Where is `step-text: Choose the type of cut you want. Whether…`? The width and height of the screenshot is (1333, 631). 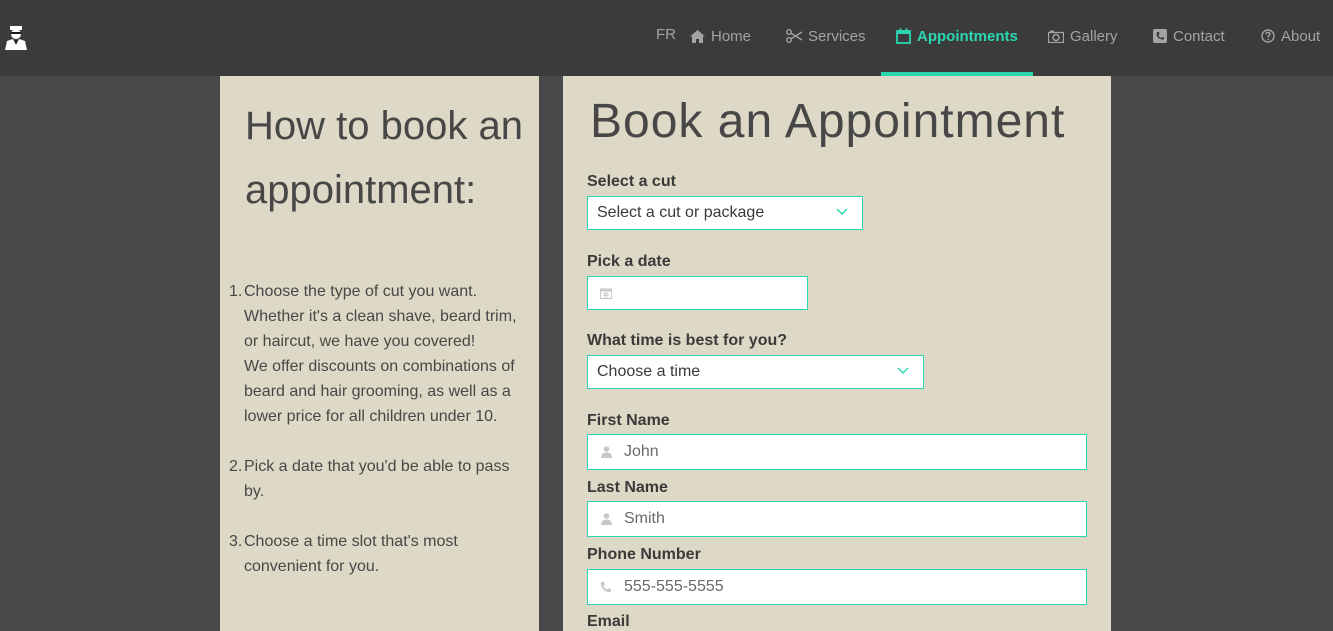
step-text: Choose the type of cut you want. Whether… is located at coordinates (380, 316).